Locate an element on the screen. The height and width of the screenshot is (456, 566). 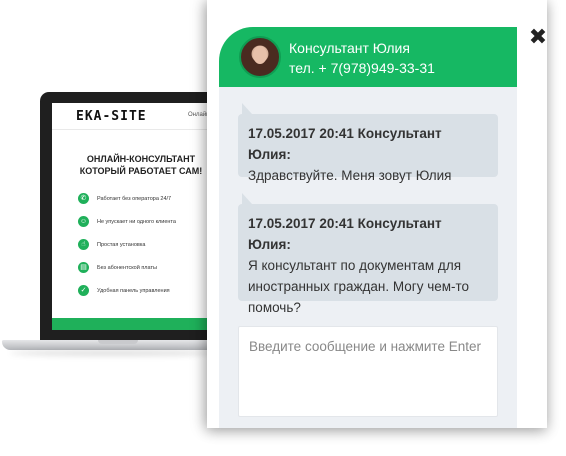
site-feature-item: ✆ Работает без оператора 24/7 is located at coordinates (153, 198).